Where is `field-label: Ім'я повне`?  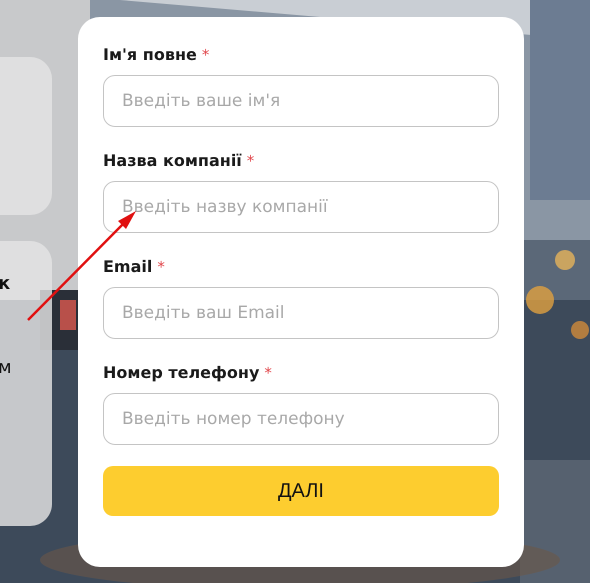
field-label: Ім'я повне is located at coordinates (150, 54).